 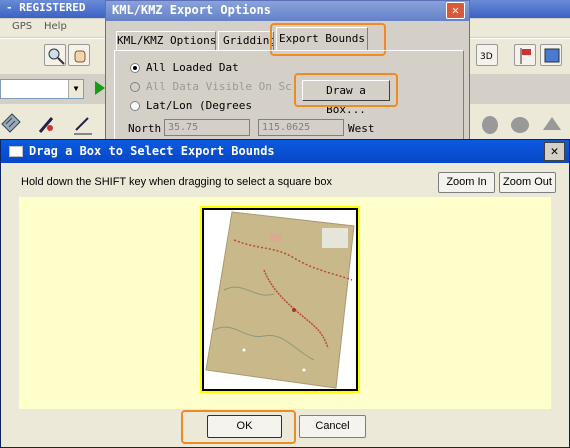 What do you see at coordinates (219, 86) in the screenshot?
I see `radio-all-data-visible-label: All Data Visible On Sc` at bounding box center [219, 86].